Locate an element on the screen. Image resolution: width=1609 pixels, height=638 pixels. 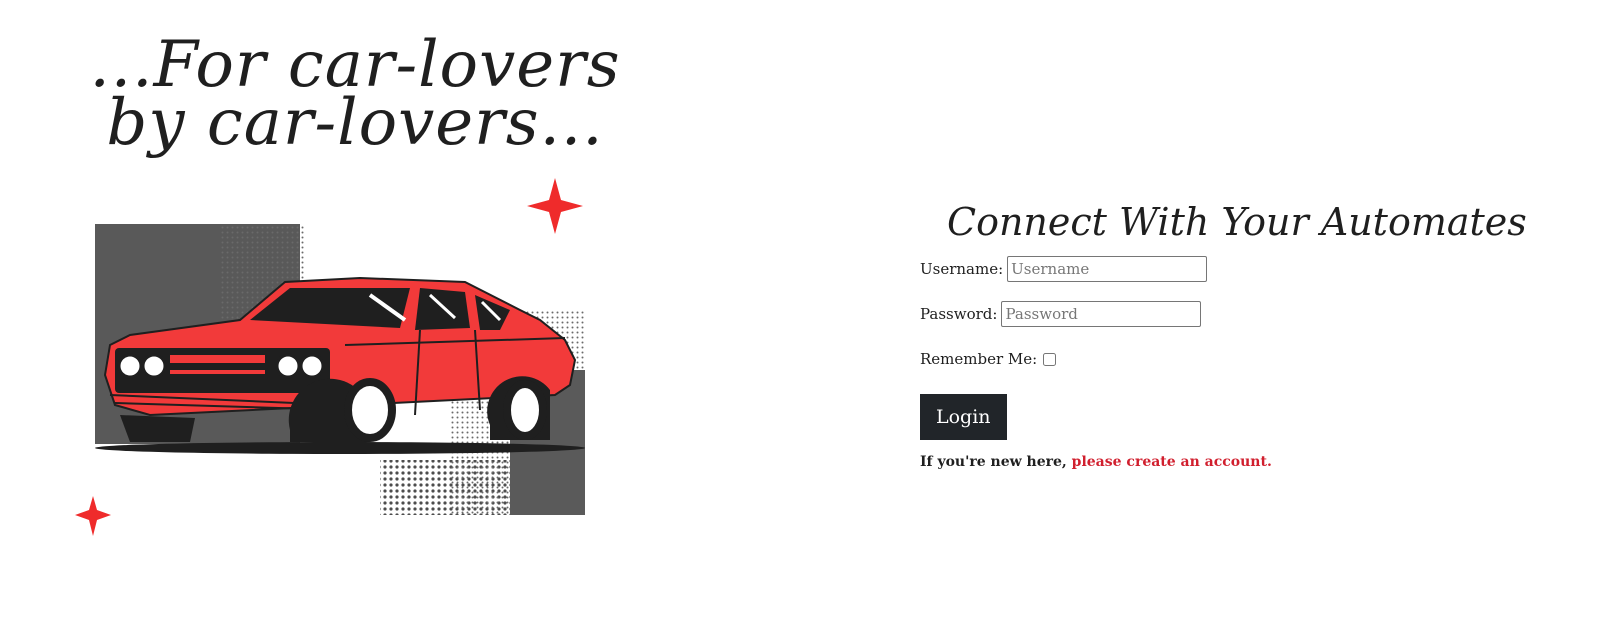
create-account-link: please create an account. is located at coordinates (1172, 462).